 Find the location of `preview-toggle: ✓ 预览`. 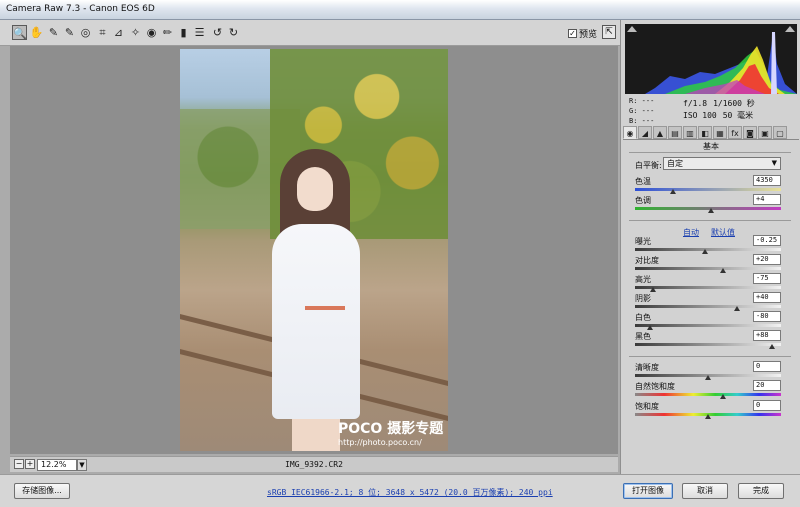

preview-toggle: ✓ 预览 is located at coordinates (582, 33).